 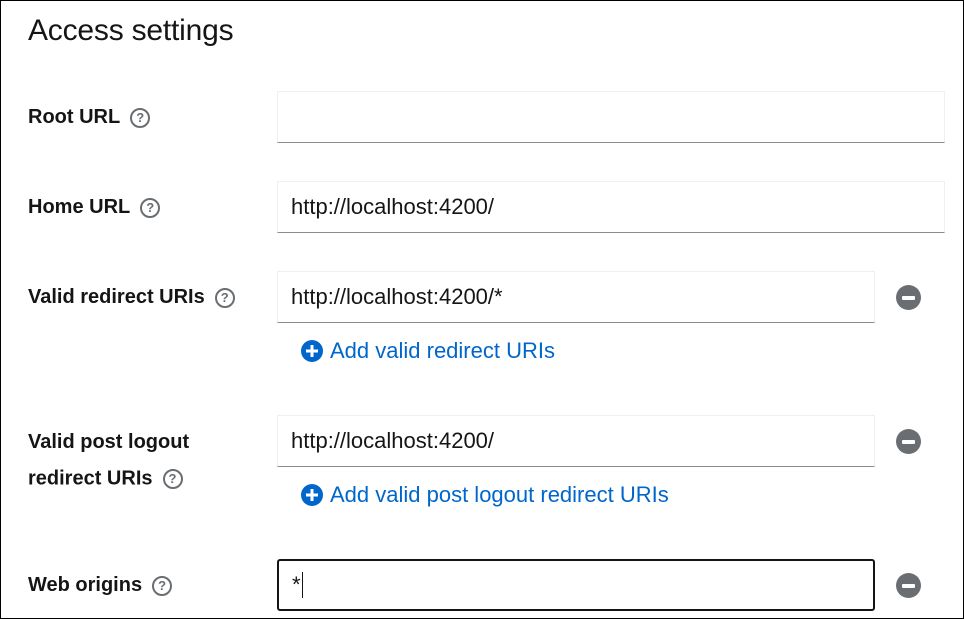 What do you see at coordinates (611, 117) in the screenshot?
I see `root-url-input` at bounding box center [611, 117].